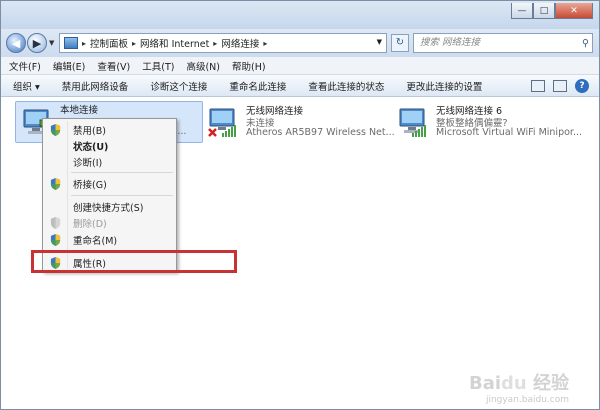 The width and height of the screenshot is (600, 410). I want to click on menu-file: 文件(F), so click(25, 66).